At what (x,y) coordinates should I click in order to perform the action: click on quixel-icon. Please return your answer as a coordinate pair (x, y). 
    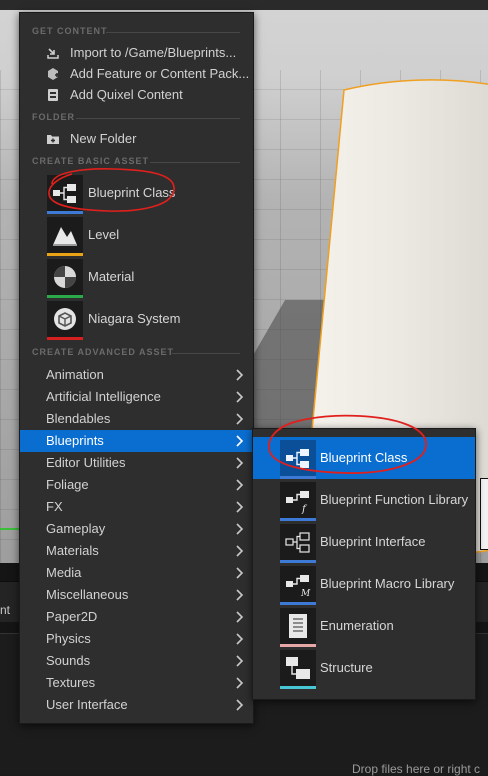
    Looking at the image, I should click on (53, 95).